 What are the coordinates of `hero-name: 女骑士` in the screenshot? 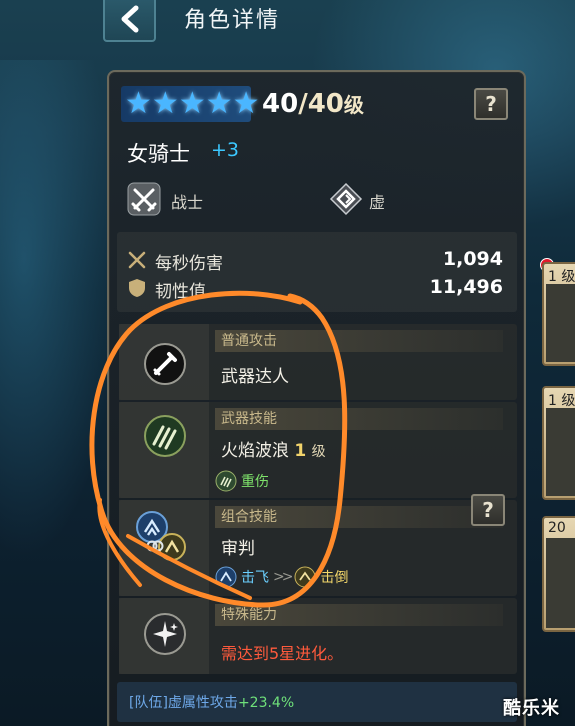 It's located at (158, 154).